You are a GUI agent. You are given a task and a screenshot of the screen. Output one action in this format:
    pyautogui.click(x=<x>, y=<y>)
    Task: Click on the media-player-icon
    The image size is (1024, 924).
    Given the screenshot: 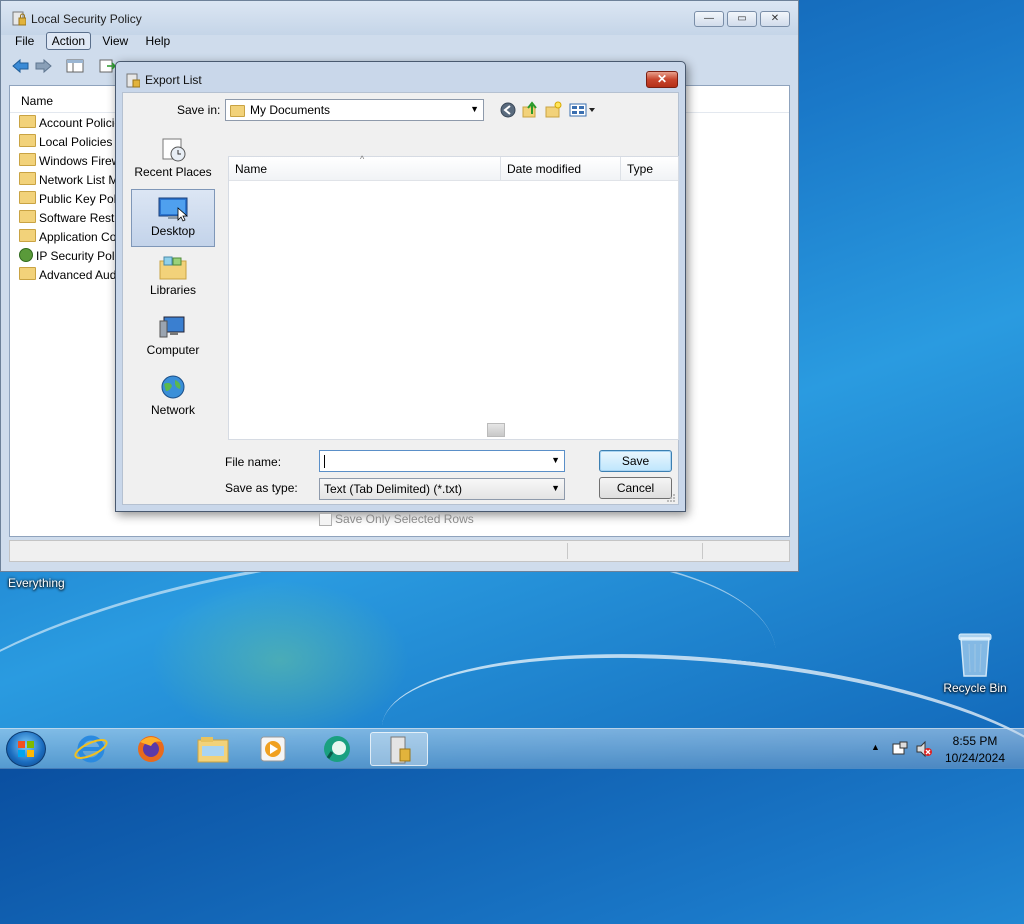 What is the action you would take?
    pyautogui.click(x=273, y=749)
    